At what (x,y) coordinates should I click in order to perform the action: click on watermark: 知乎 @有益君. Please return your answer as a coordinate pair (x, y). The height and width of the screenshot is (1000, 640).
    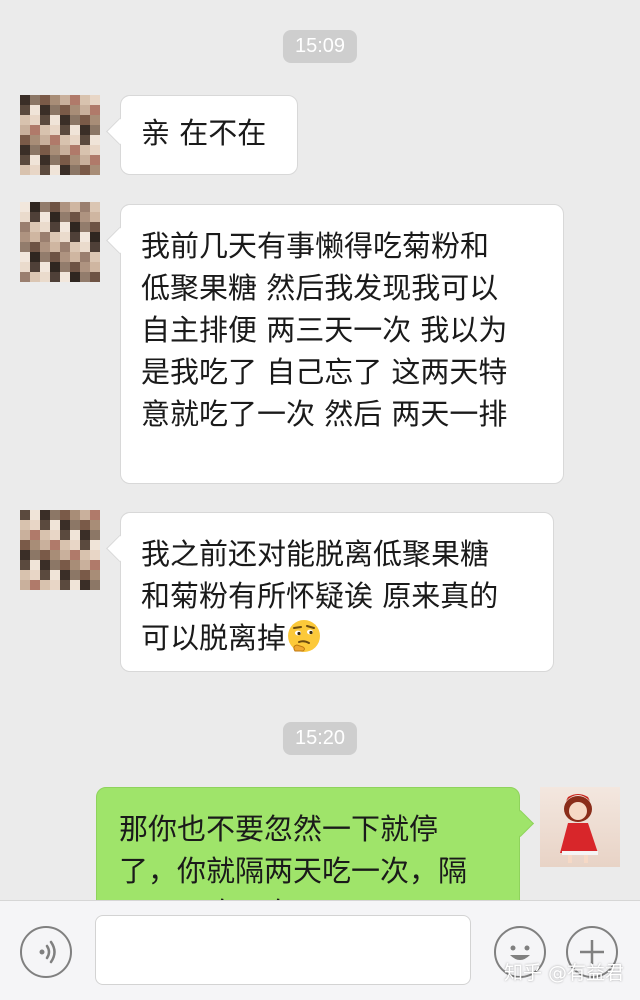
    Looking at the image, I should click on (563, 973).